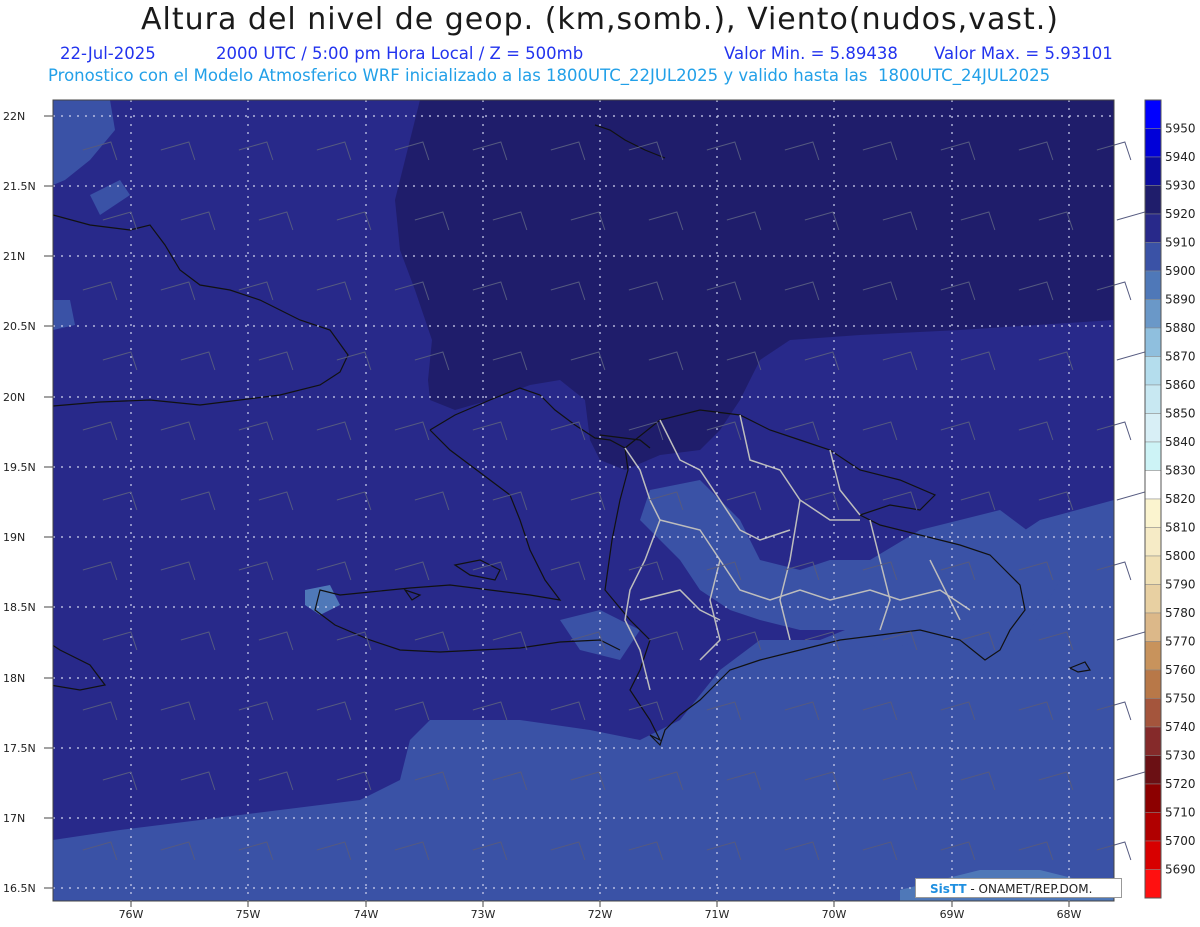 This screenshot has height=927, width=1200. What do you see at coordinates (14, 537) in the screenshot?
I see `lat-label: 19N` at bounding box center [14, 537].